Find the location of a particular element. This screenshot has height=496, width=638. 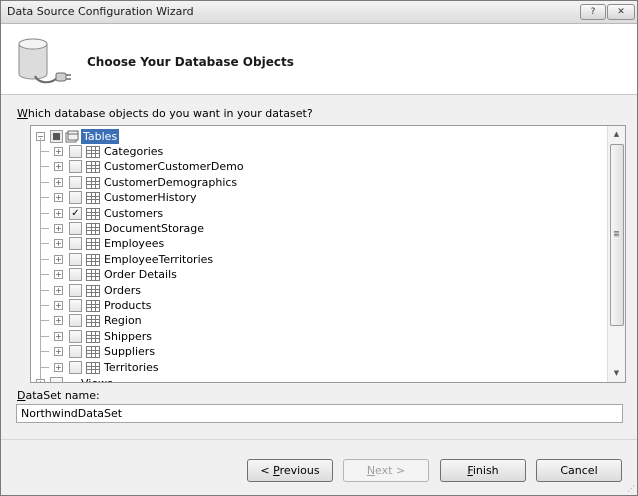

question-mnemonic: W is located at coordinates (22, 113).